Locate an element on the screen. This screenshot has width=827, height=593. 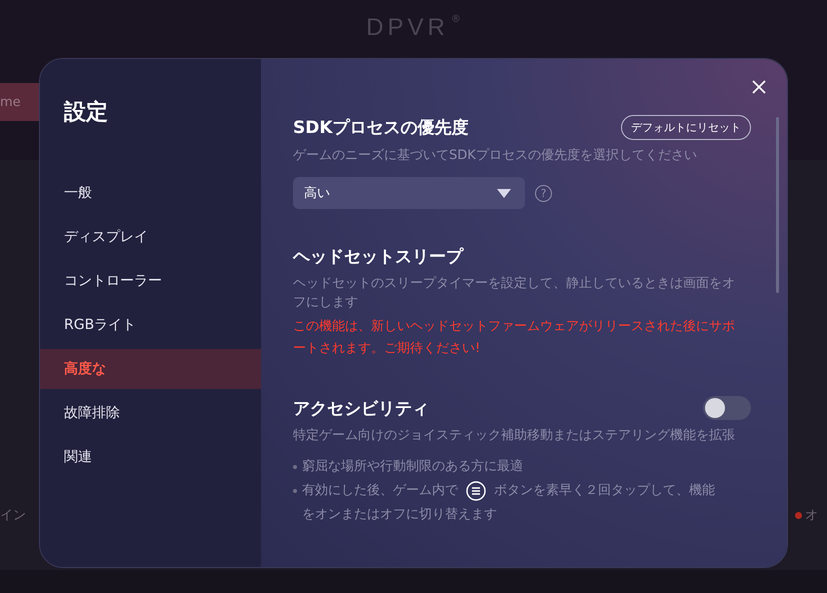
bullet-text: ボタンを素早く２回タップして、機能 is located at coordinates (604, 491).